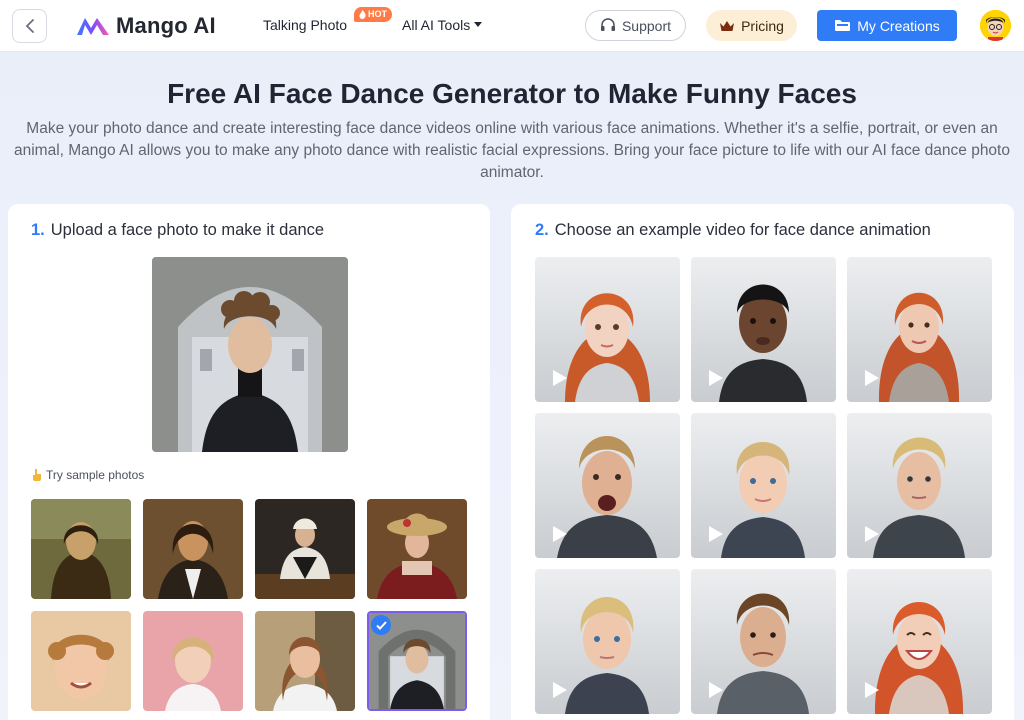 The image size is (1024, 720). I want to click on step-1-label: Upload a face photo to make it dance, so click(187, 230).